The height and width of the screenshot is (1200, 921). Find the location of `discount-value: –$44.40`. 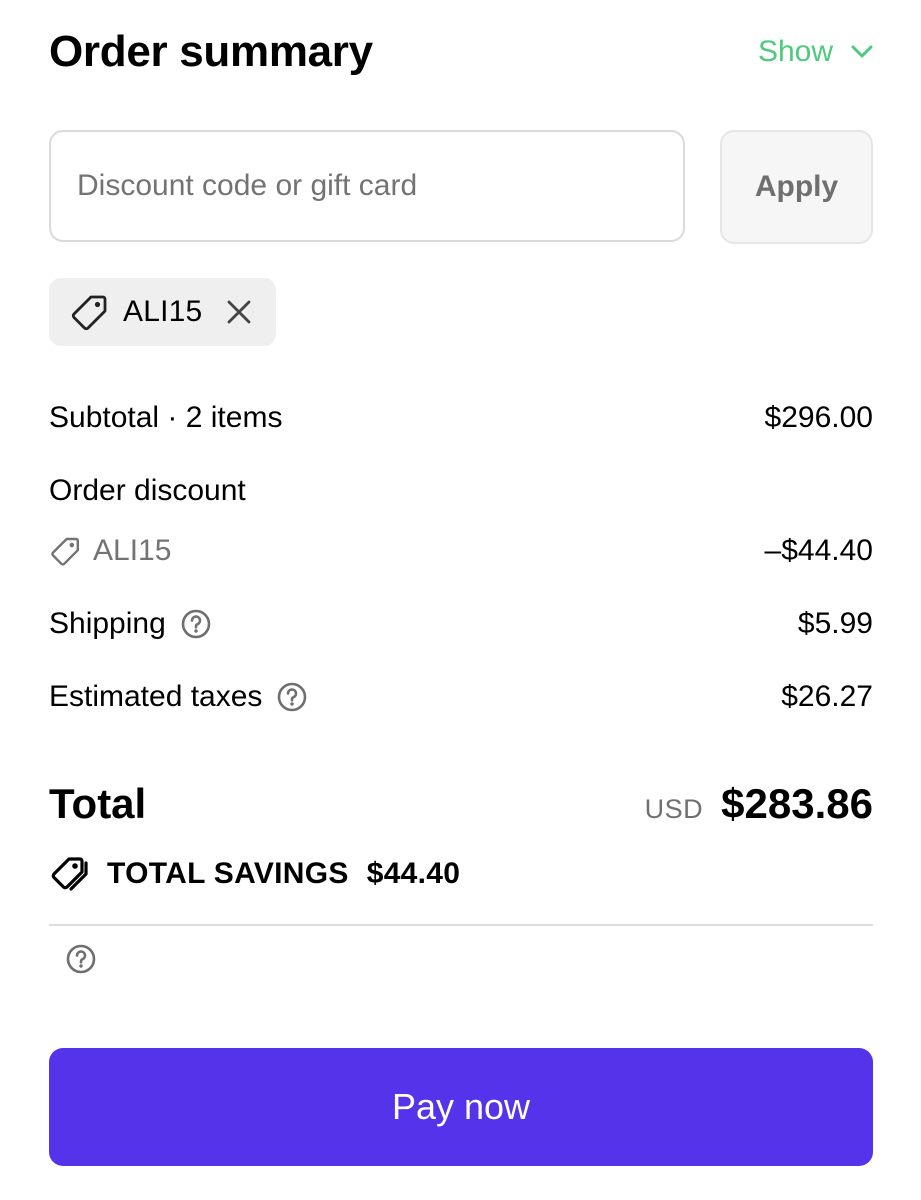

discount-value: –$44.40 is located at coordinates (818, 550).